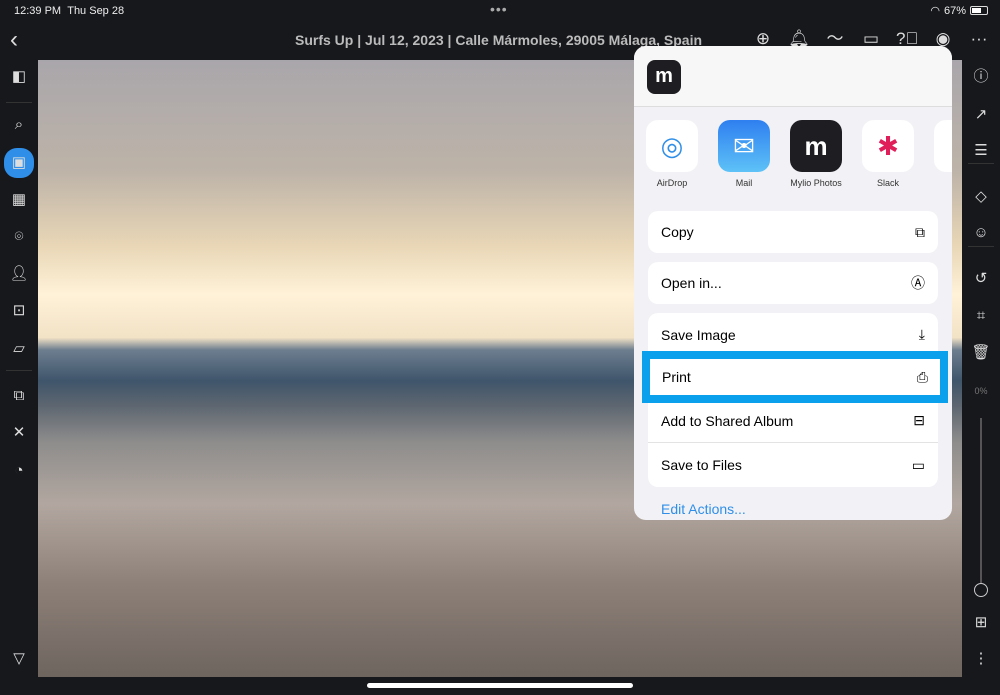 The image size is (1000, 695). I want to click on status-bar: 12:39 PM Thu Sep 28 ••• ◠ 67%, so click(500, 11).